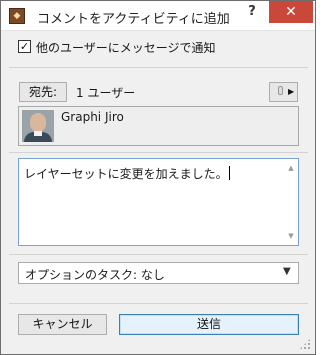 This screenshot has height=355, width=320. I want to click on notify-checkbox: ✓, so click(24, 46).